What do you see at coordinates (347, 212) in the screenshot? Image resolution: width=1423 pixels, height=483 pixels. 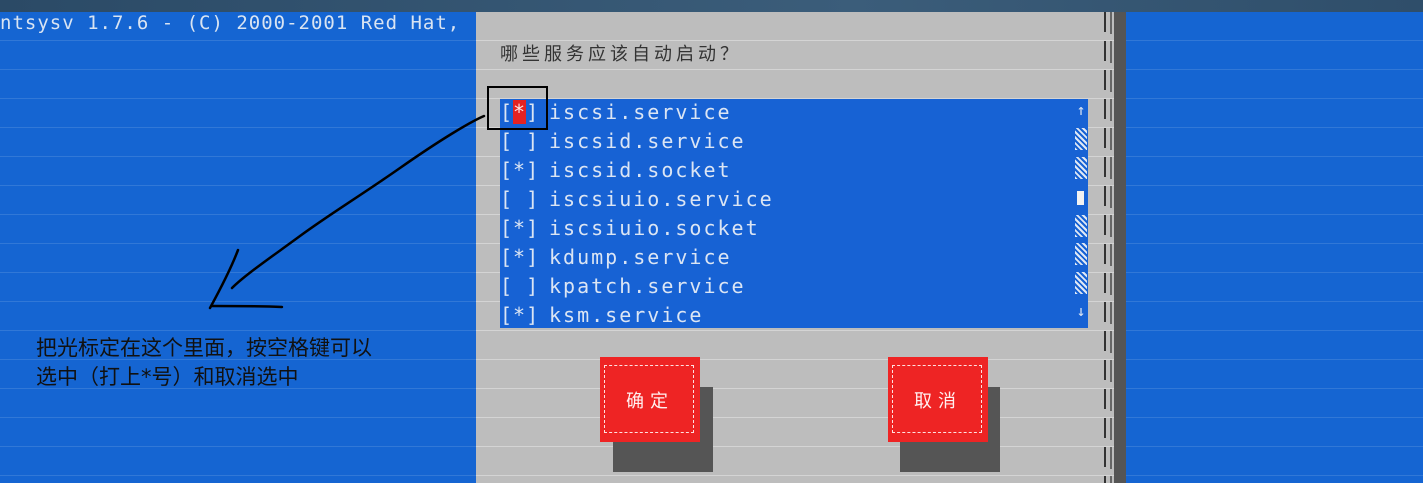 I see `annotation-arrow-icon` at bounding box center [347, 212].